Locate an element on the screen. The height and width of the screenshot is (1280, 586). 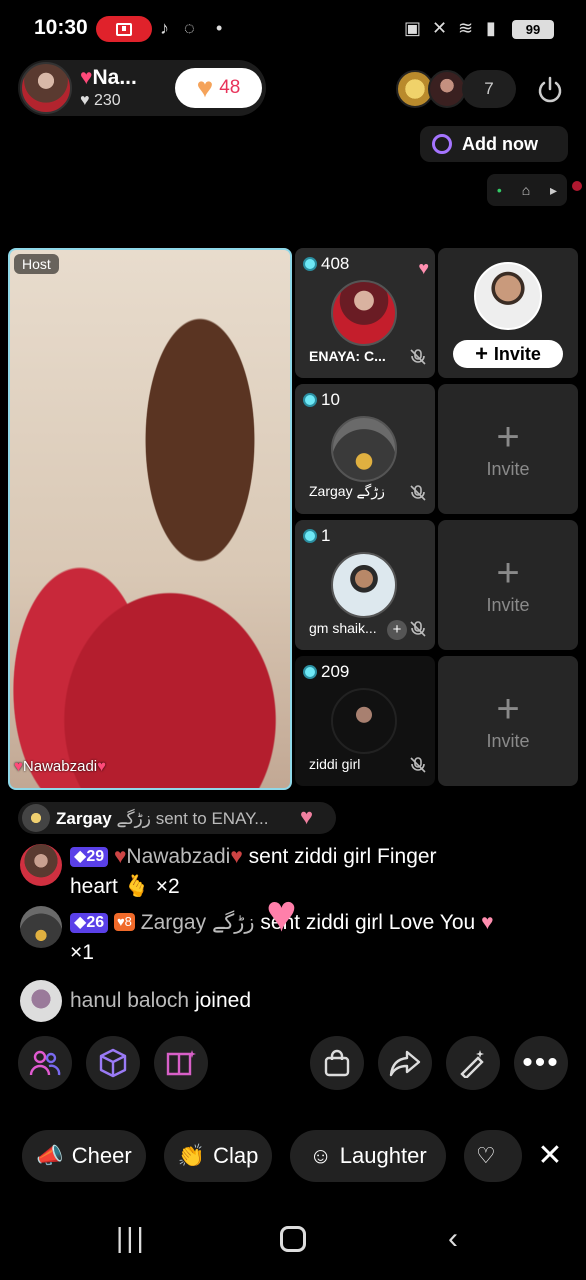
wifi-icon: ≋ is located at coordinates (466, 28).